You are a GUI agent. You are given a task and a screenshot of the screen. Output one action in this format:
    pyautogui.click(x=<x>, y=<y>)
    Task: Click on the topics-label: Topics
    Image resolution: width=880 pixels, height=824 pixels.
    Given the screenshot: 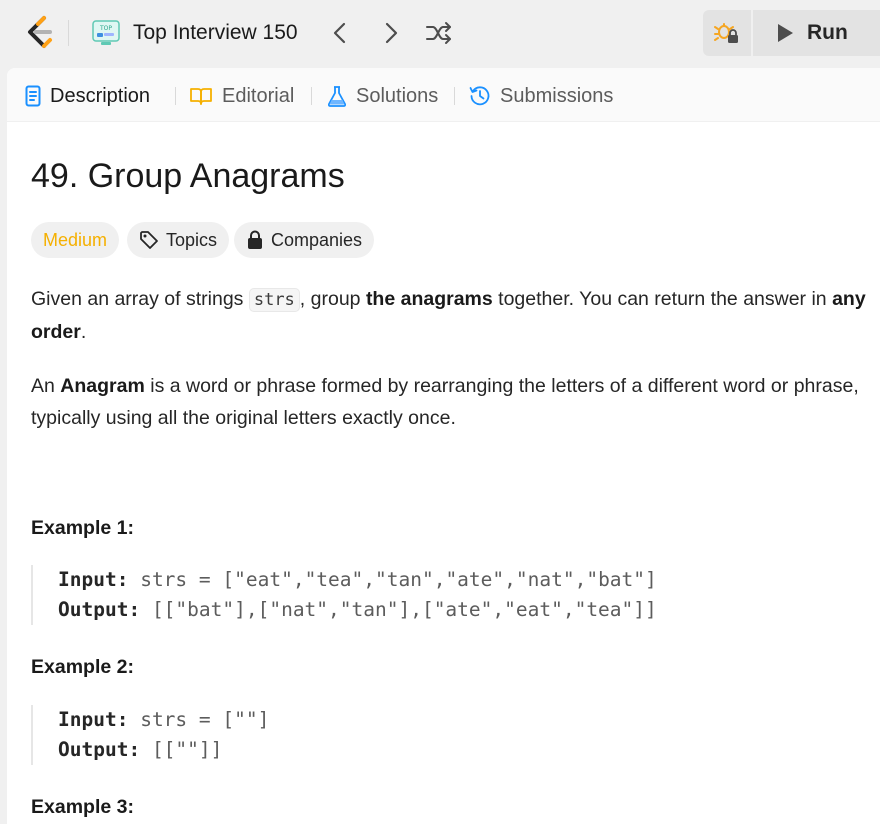 What is the action you would take?
    pyautogui.click(x=192, y=239)
    